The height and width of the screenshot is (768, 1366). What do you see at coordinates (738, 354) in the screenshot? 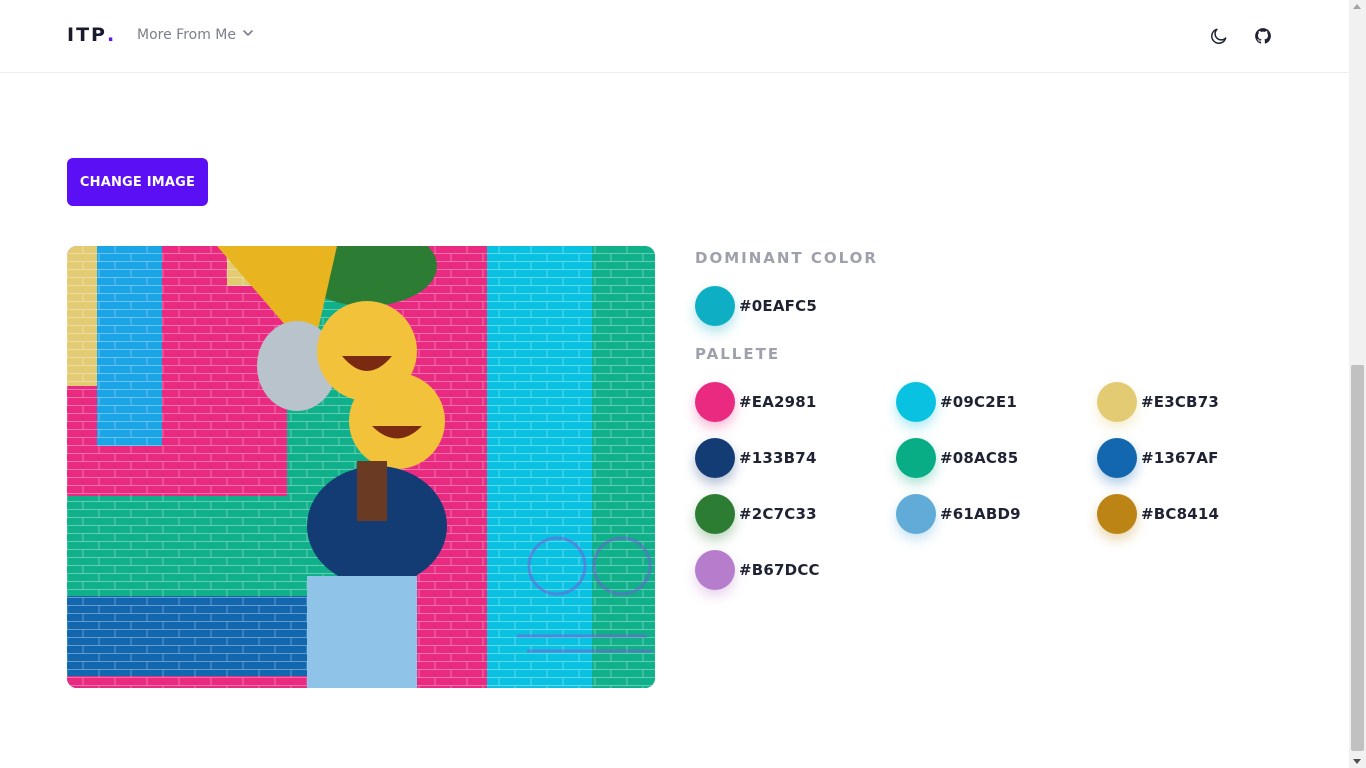
I see `palette-title: PALLETE` at bounding box center [738, 354].